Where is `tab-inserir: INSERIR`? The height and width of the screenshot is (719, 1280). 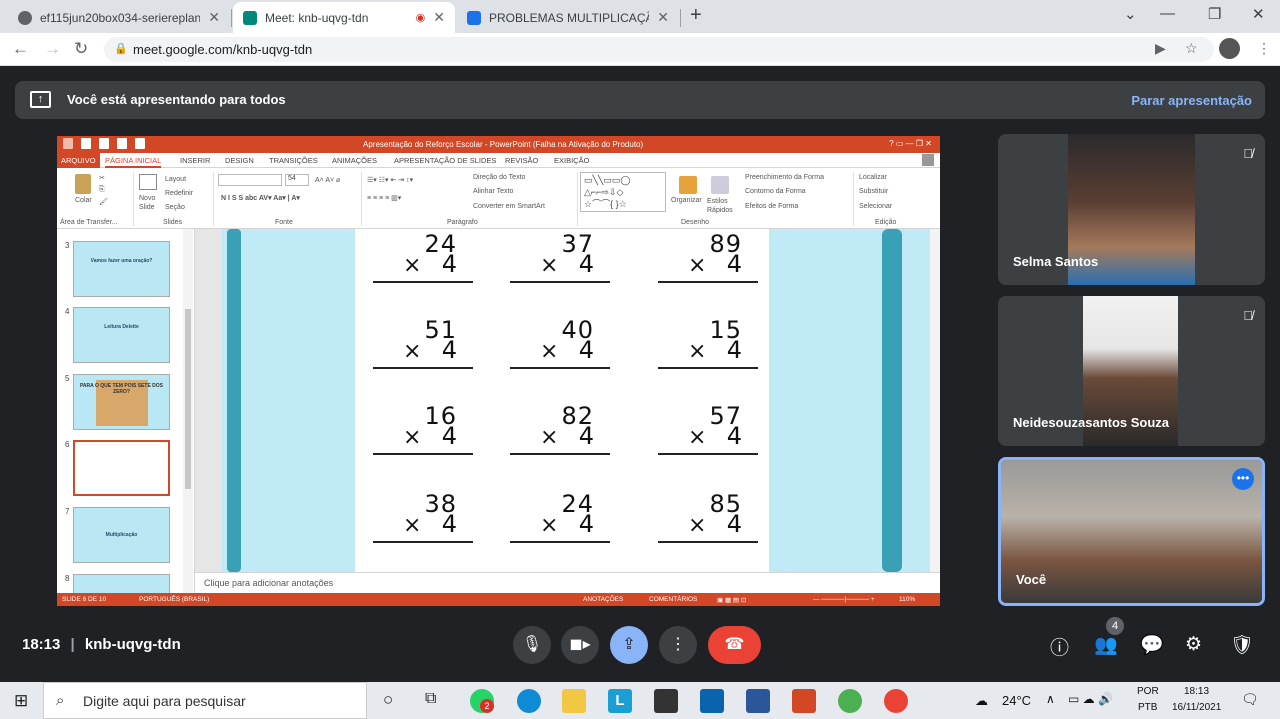 tab-inserir: INSERIR is located at coordinates (195, 160).